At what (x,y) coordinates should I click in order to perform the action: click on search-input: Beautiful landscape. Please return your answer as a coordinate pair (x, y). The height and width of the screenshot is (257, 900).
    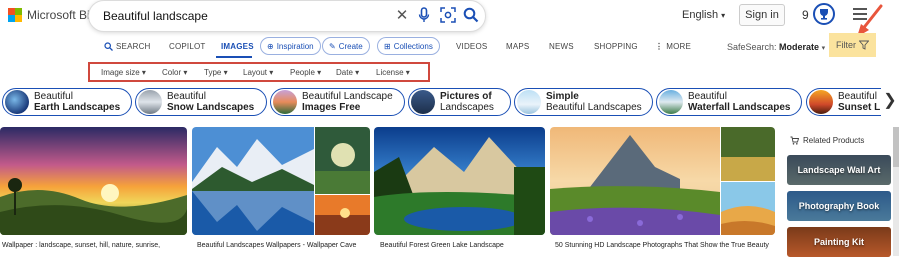
    Looking at the image, I should click on (155, 16).